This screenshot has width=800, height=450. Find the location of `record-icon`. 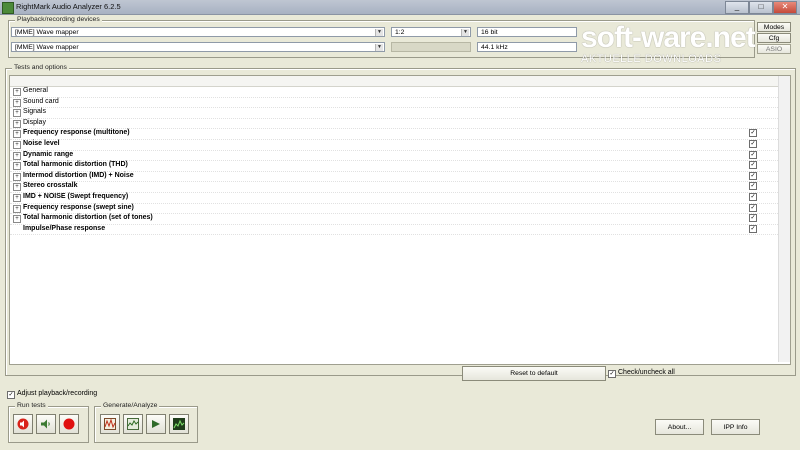

record-icon is located at coordinates (69, 424).